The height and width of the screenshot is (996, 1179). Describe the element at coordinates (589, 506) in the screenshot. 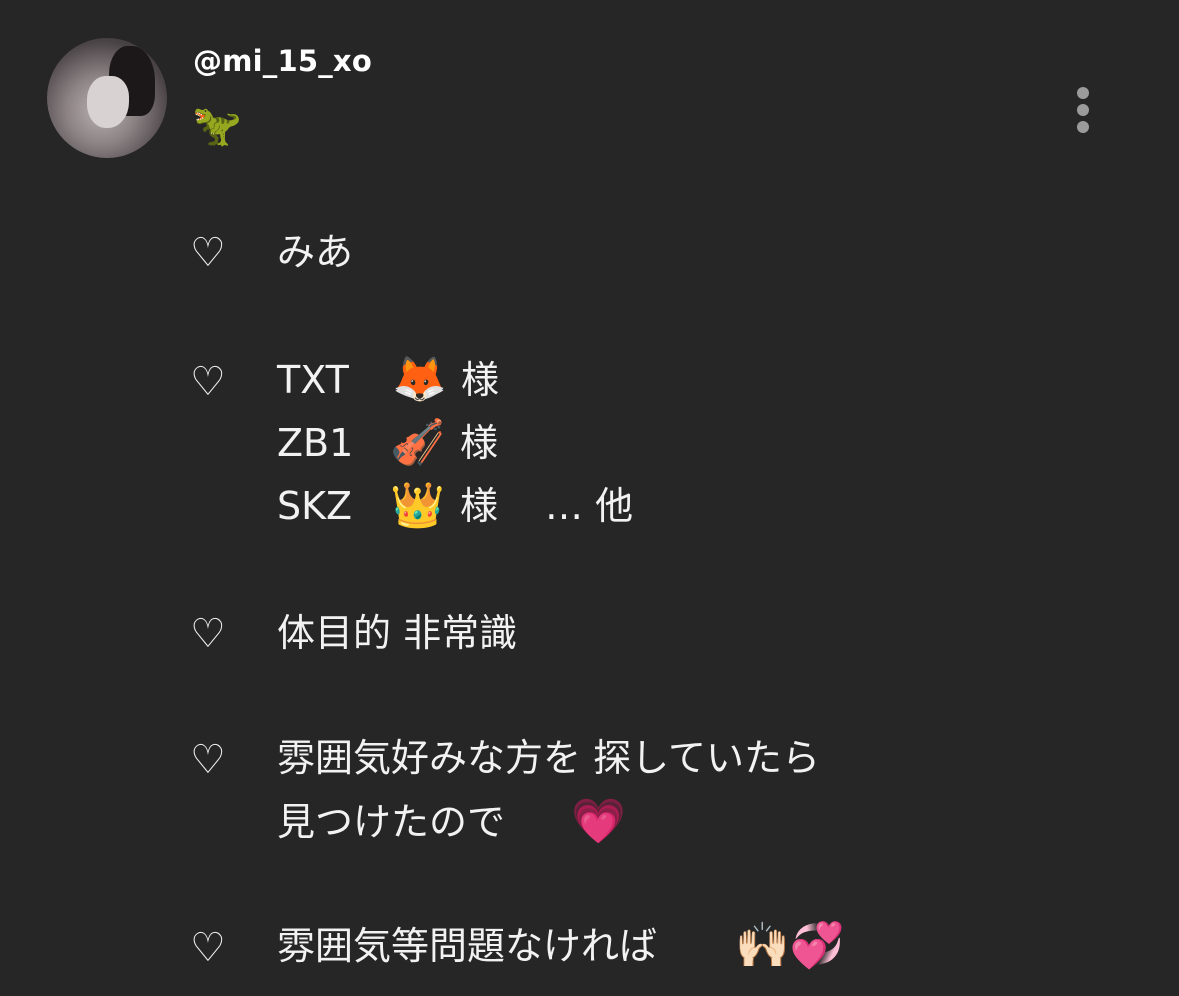

I see `fandom-extra: … 他` at that location.